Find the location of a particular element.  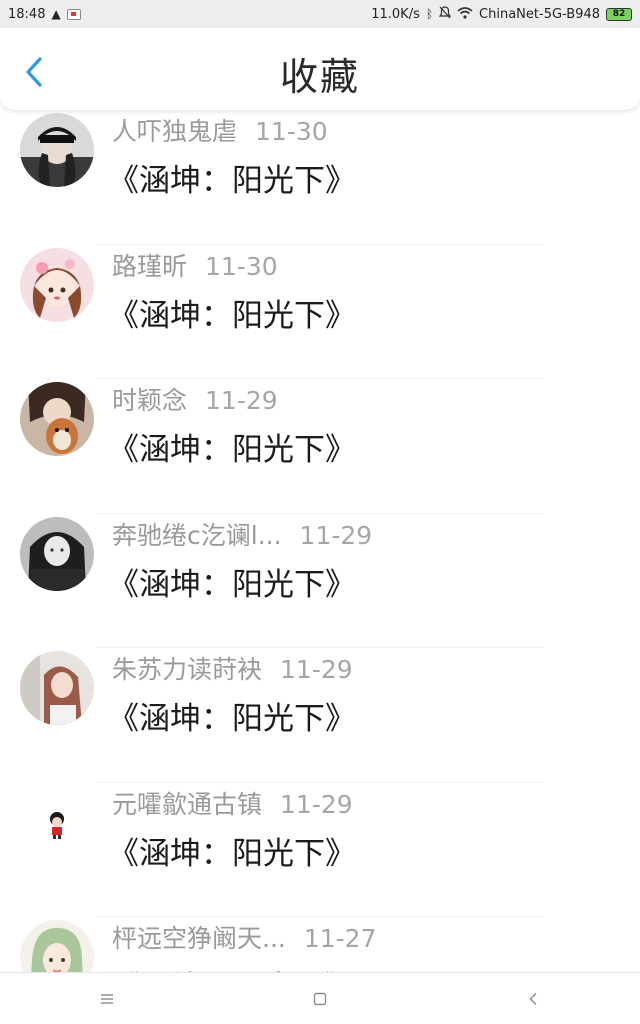

back-triangle-icon is located at coordinates (533, 998).